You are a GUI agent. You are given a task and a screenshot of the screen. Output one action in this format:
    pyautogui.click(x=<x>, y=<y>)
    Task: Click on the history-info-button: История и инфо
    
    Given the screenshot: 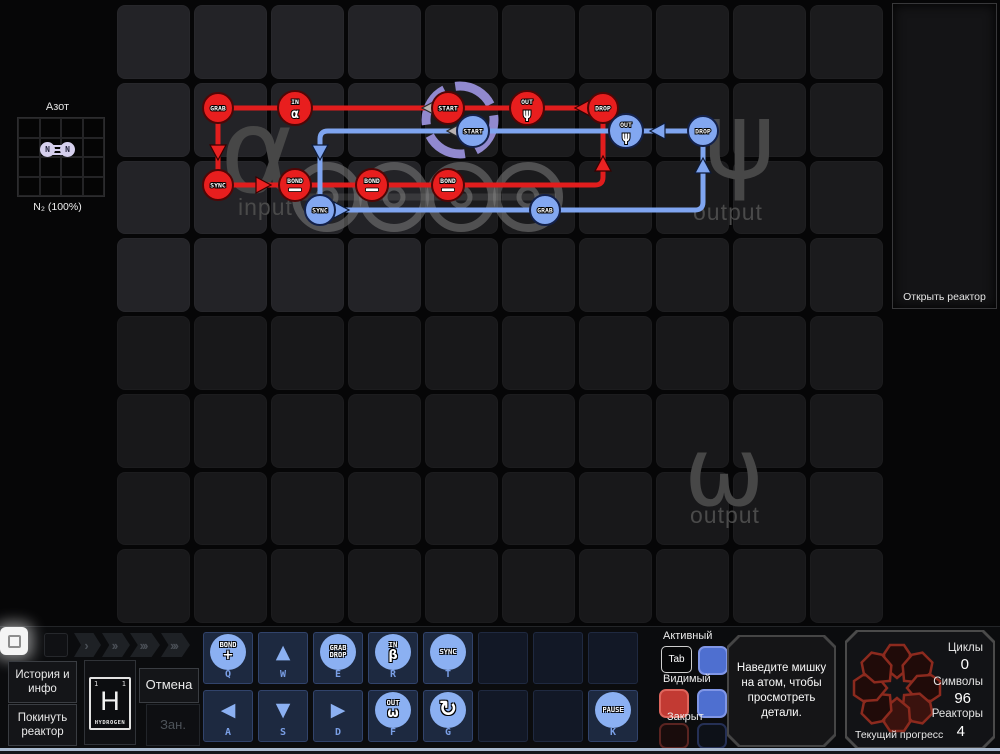 What is the action you would take?
    pyautogui.click(x=42, y=682)
    